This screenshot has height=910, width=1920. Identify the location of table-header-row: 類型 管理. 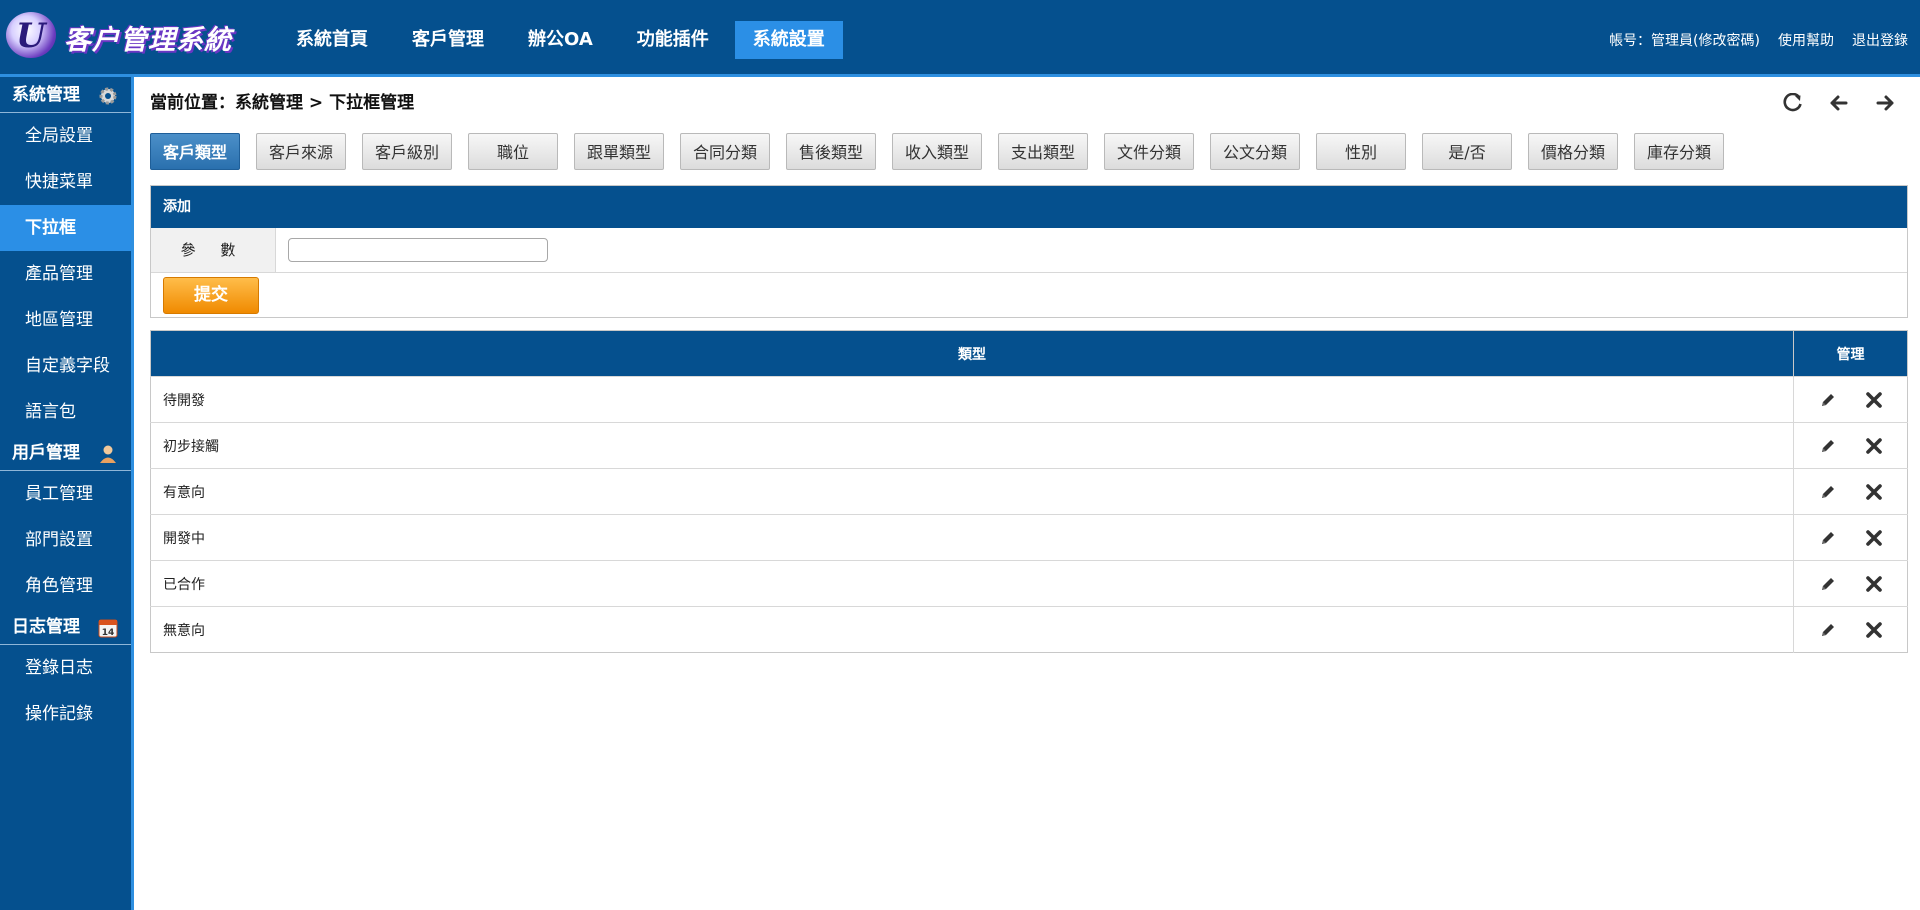
(1029, 353).